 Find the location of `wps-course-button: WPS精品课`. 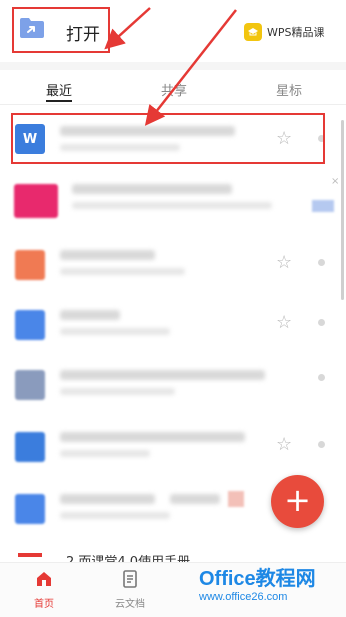

wps-course-button: WPS精品课 is located at coordinates (284, 32).